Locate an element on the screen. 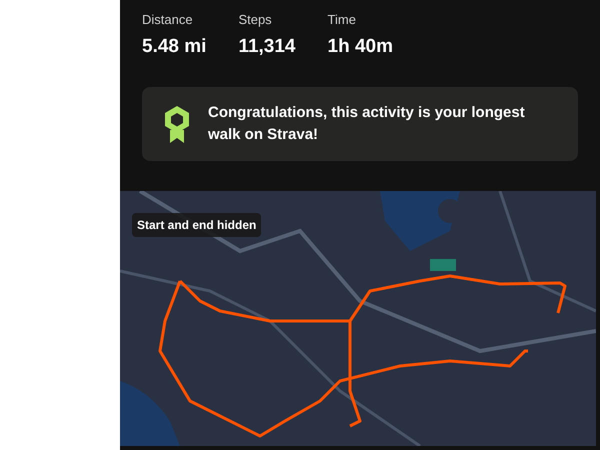 The image size is (600, 450). map-badge: Start and end hidden is located at coordinates (197, 225).